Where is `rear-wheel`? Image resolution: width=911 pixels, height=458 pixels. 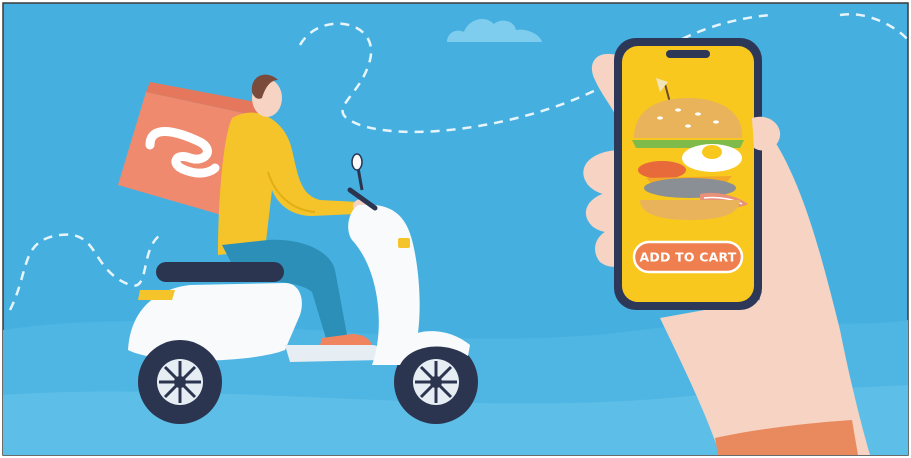
rear-wheel is located at coordinates (180, 382).